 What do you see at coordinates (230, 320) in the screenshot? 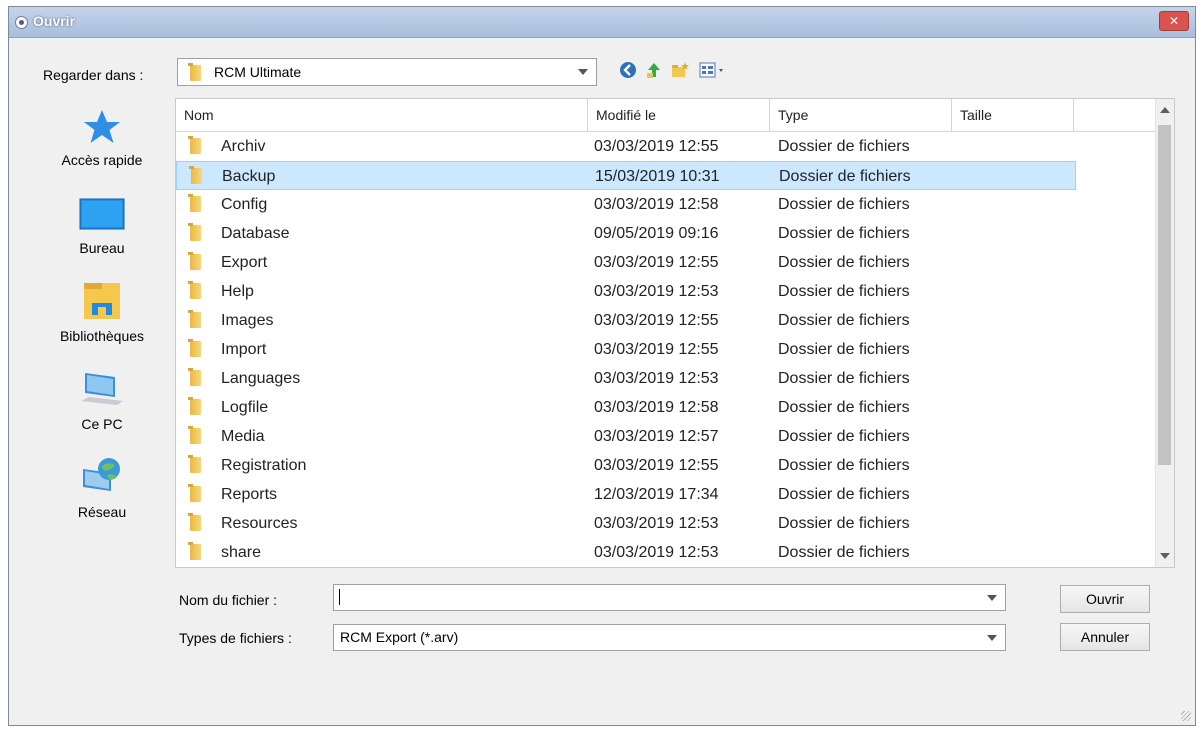
I see `cell-name: Images` at bounding box center [230, 320].